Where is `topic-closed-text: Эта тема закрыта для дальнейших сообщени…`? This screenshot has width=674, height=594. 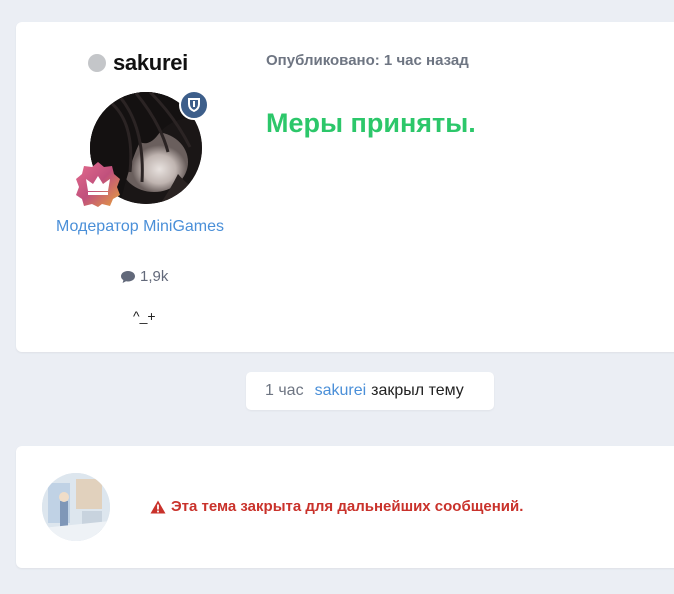
topic-closed-text: Эта тема закрыта для дальнейших сообщени… is located at coordinates (347, 506).